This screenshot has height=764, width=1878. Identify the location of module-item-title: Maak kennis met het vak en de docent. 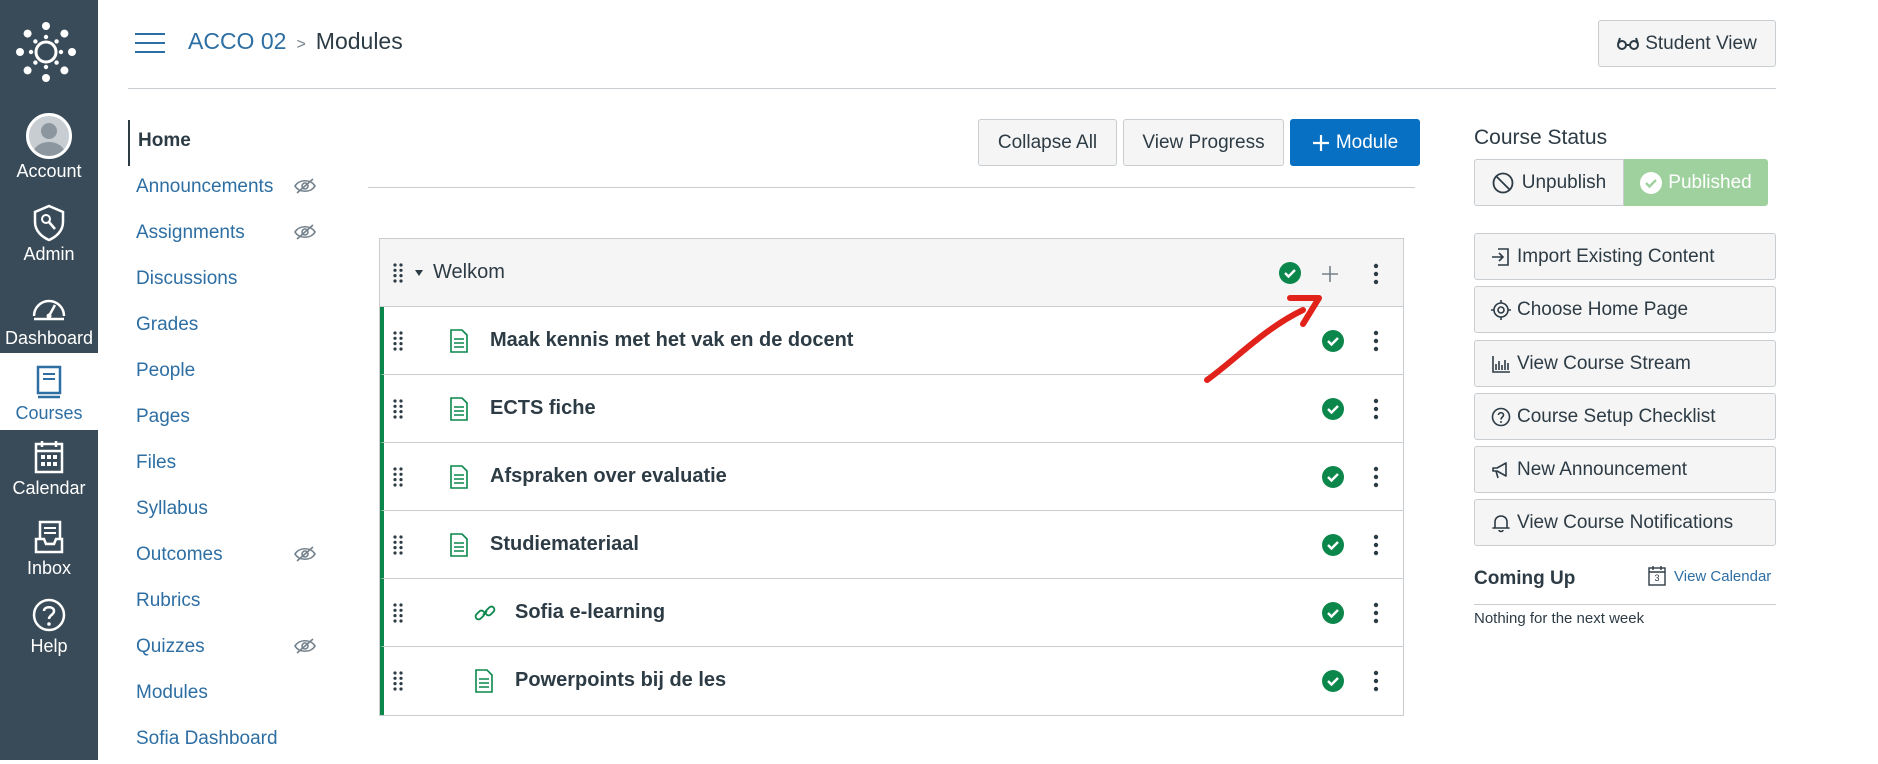
(671, 340).